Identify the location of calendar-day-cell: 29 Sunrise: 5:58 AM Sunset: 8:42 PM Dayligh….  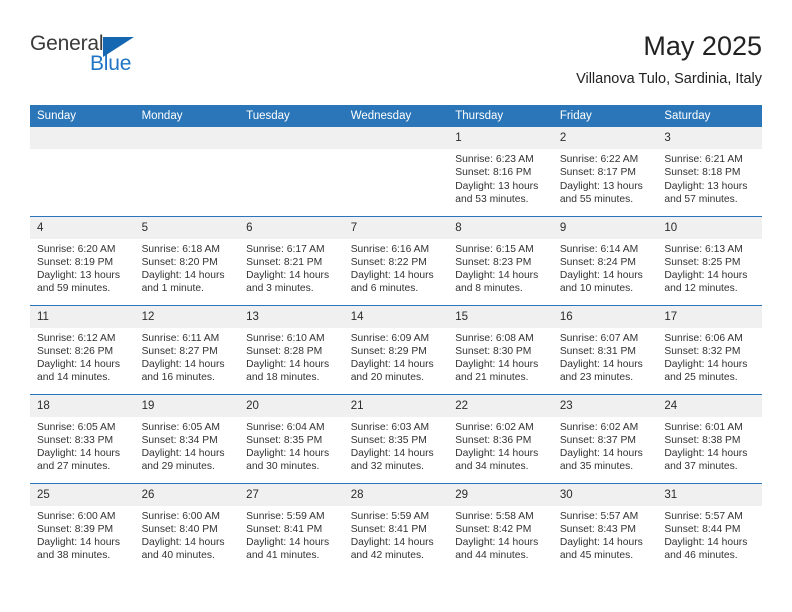
(500, 527).